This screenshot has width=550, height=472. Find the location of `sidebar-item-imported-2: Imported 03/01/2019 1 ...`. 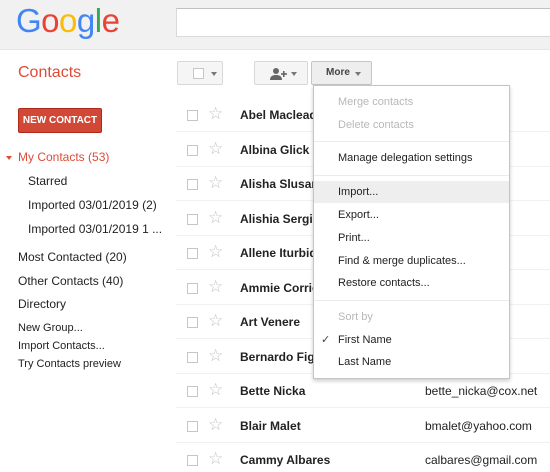

sidebar-item-imported-2: Imported 03/01/2019 1 ... is located at coordinates (95, 229).